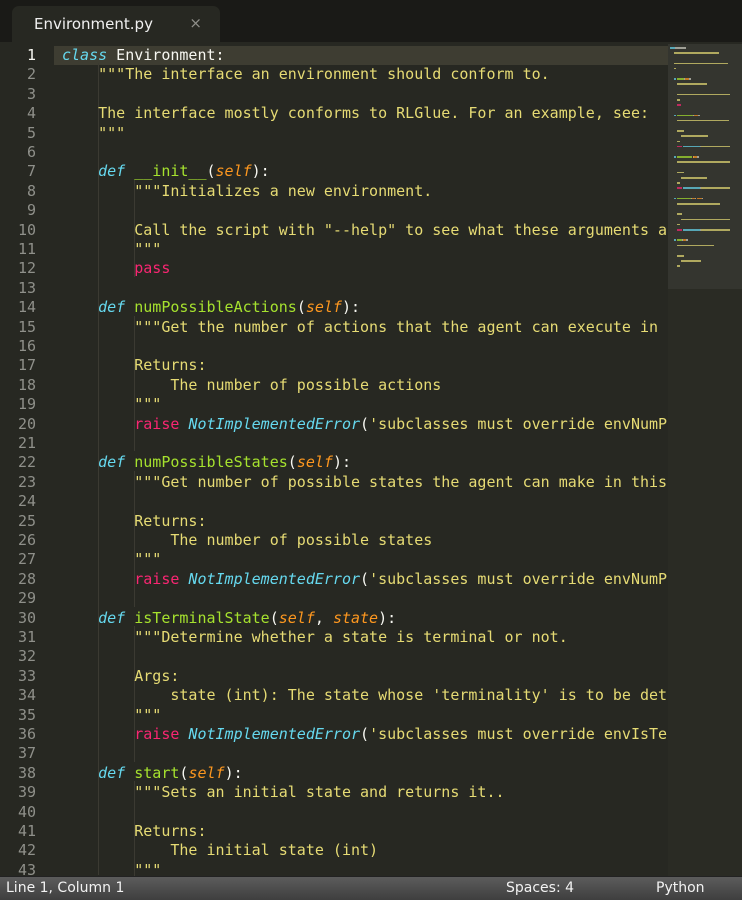 The image size is (742, 900). Describe the element at coordinates (26, 249) in the screenshot. I see `line-number: 11` at that location.